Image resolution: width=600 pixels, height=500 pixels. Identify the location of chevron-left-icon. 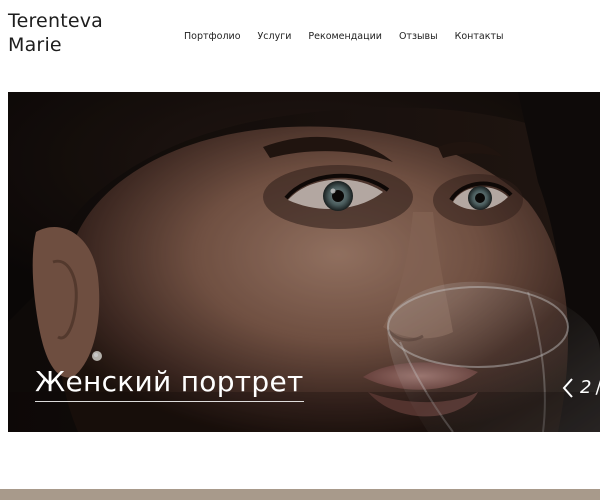
(568, 388).